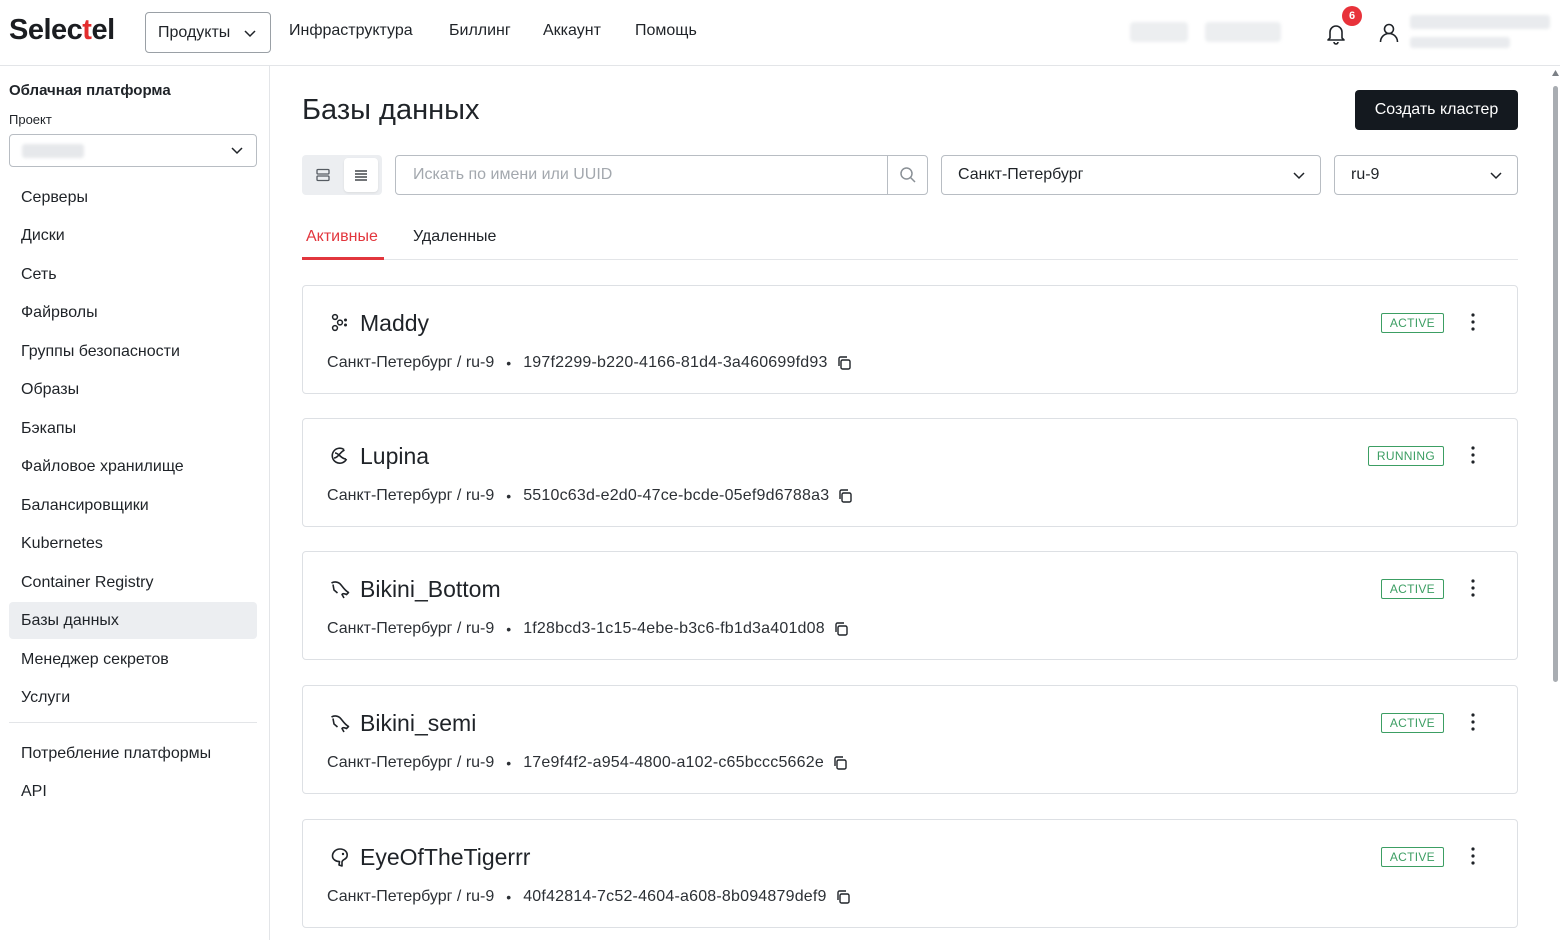 Image resolution: width=1560 pixels, height=940 pixels. Describe the element at coordinates (208, 32) in the screenshot. I see `products-menu-button: Продукты` at that location.